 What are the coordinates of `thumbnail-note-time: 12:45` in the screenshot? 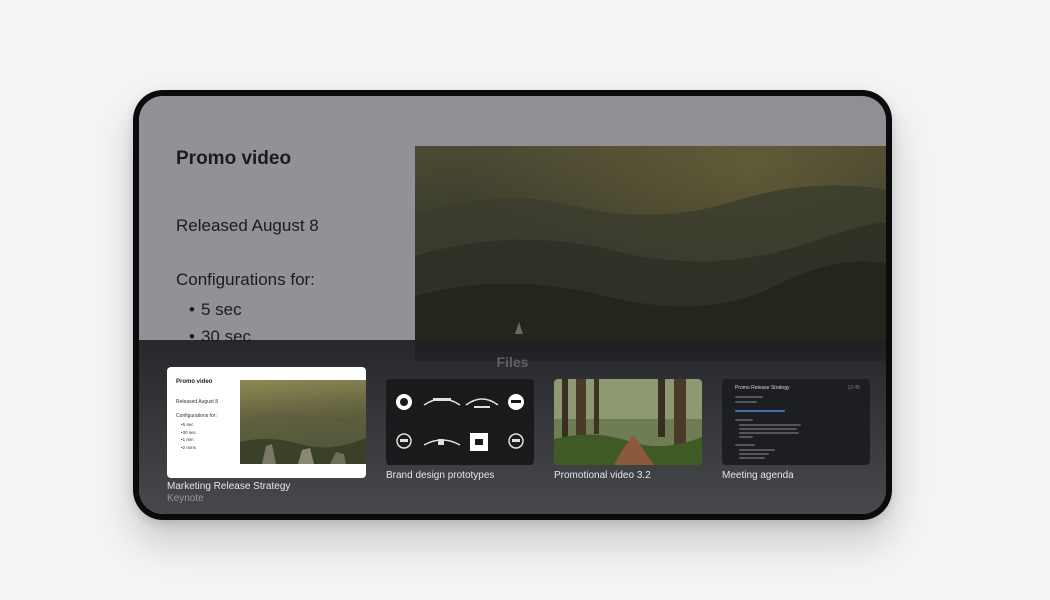 It's located at (853, 388).